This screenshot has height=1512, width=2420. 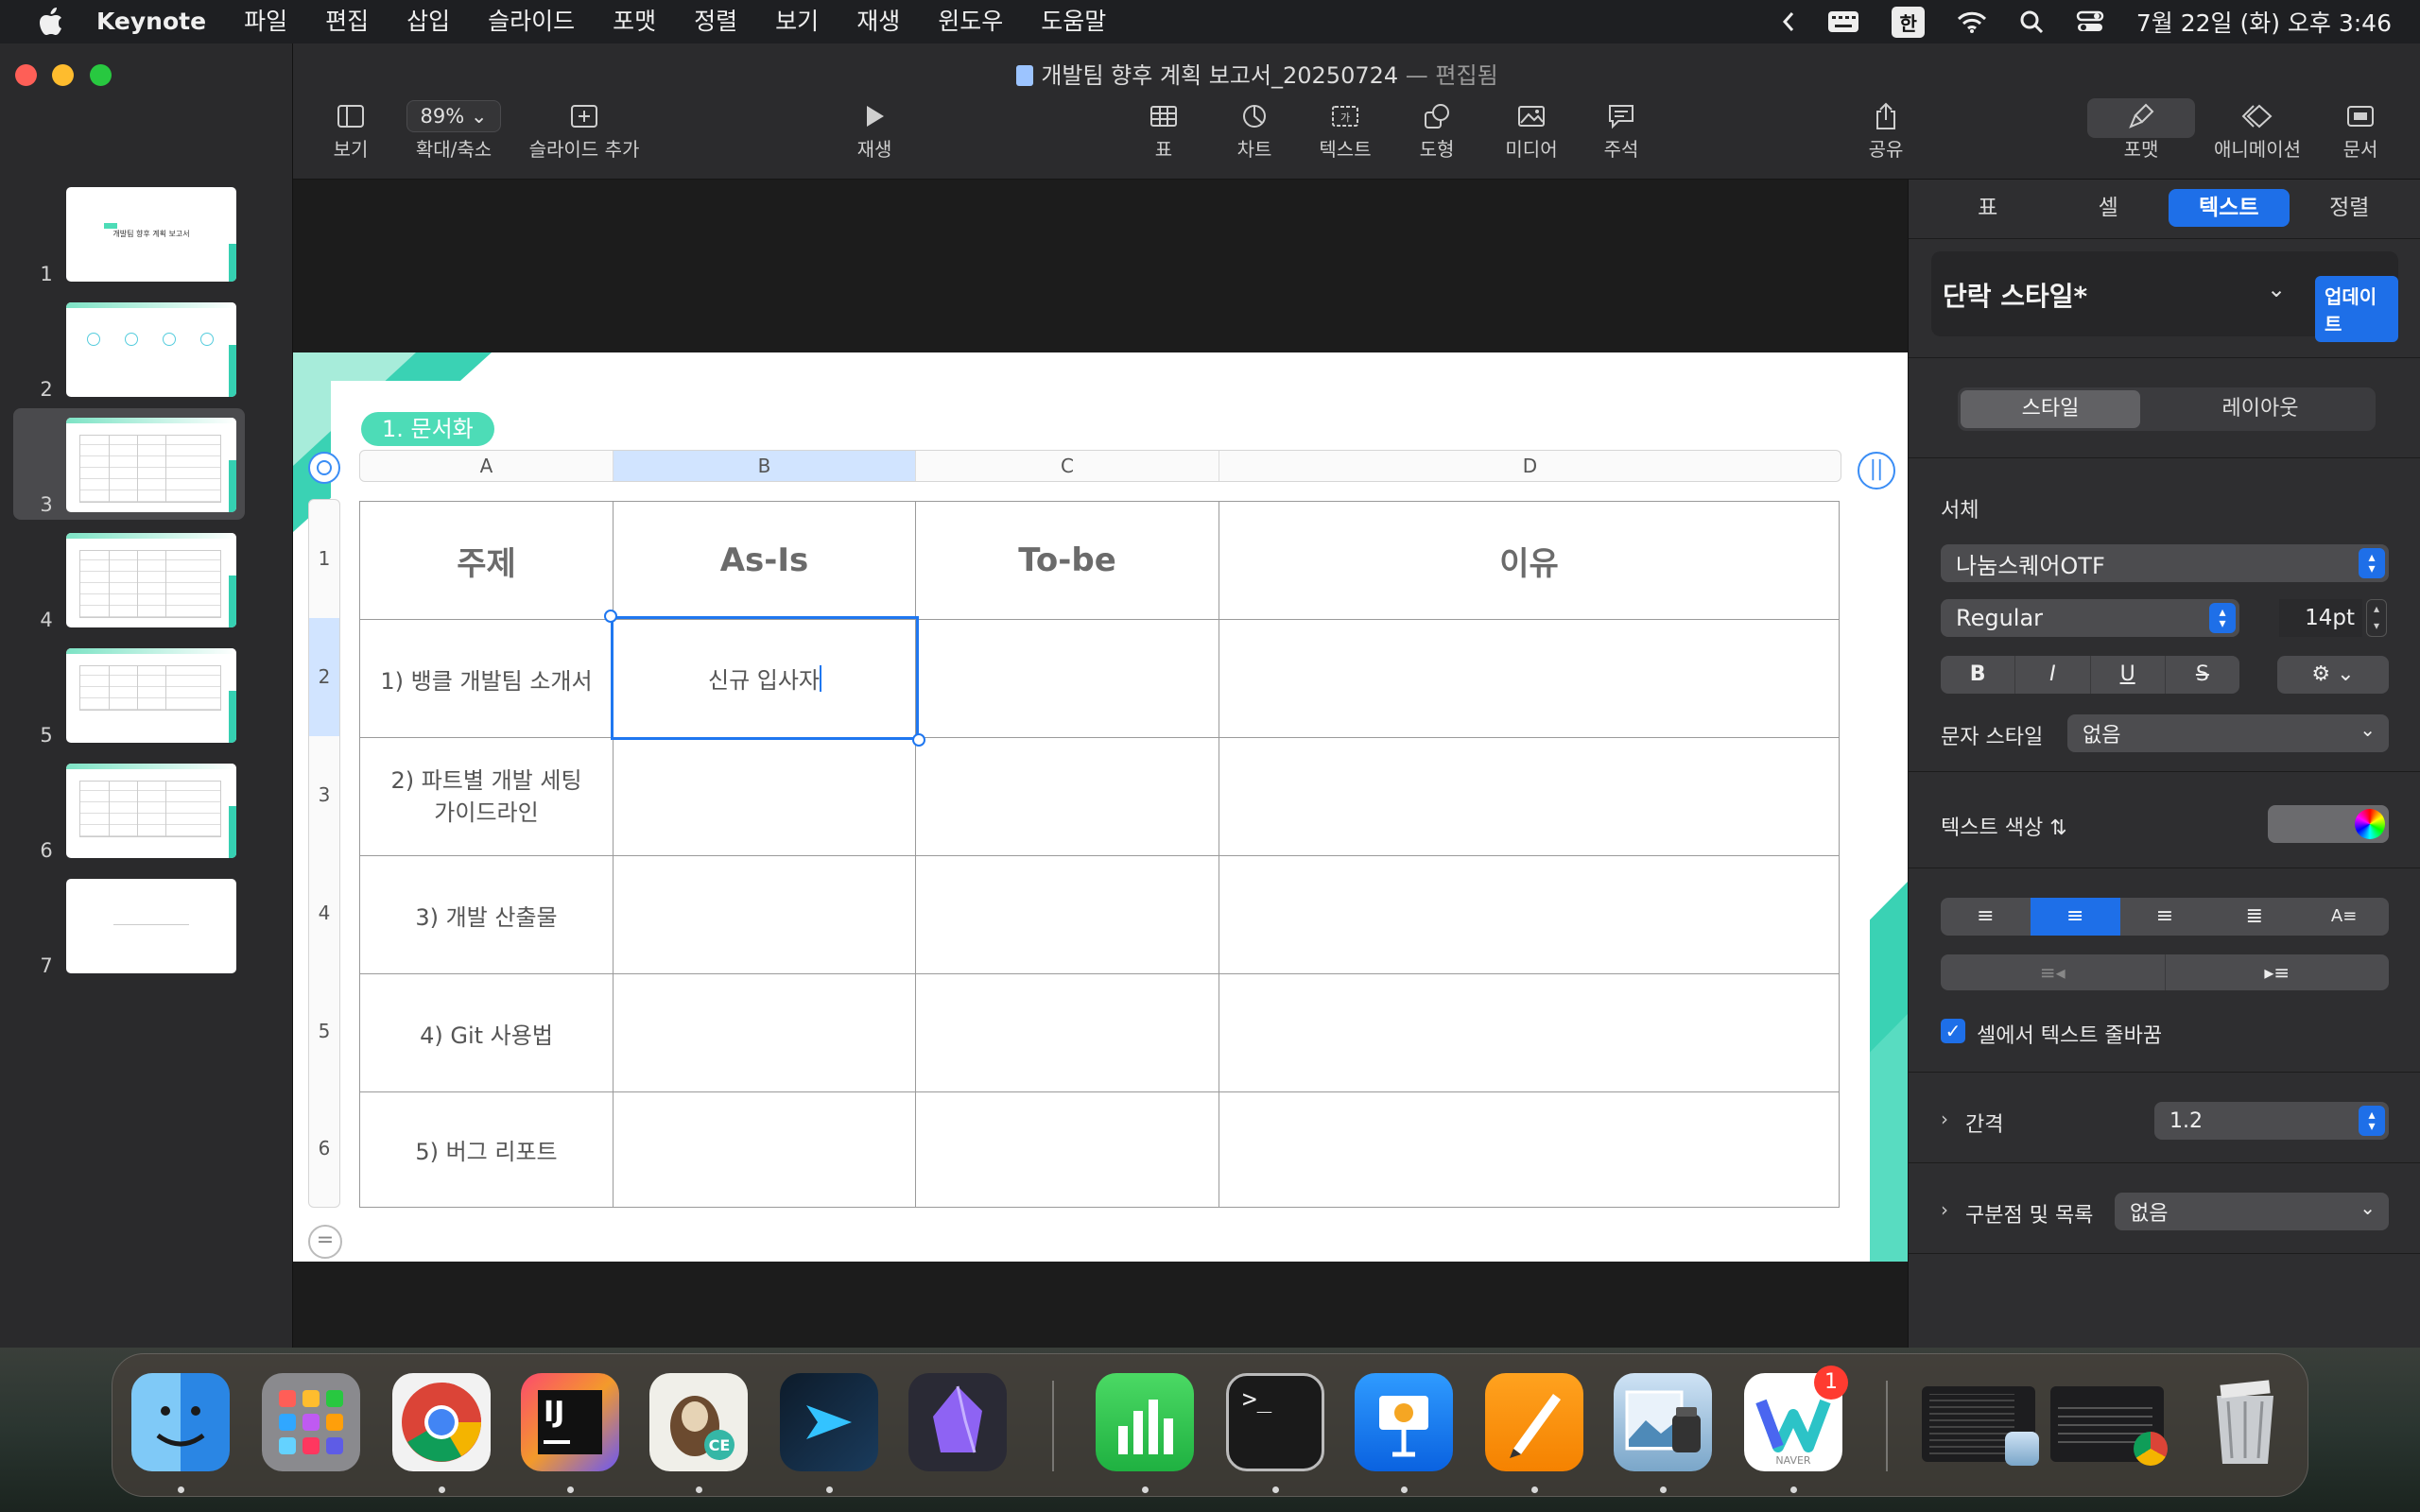 What do you see at coordinates (454, 132) in the screenshot?
I see `zoom-button: 89% ⌄ 확대/축소` at bounding box center [454, 132].